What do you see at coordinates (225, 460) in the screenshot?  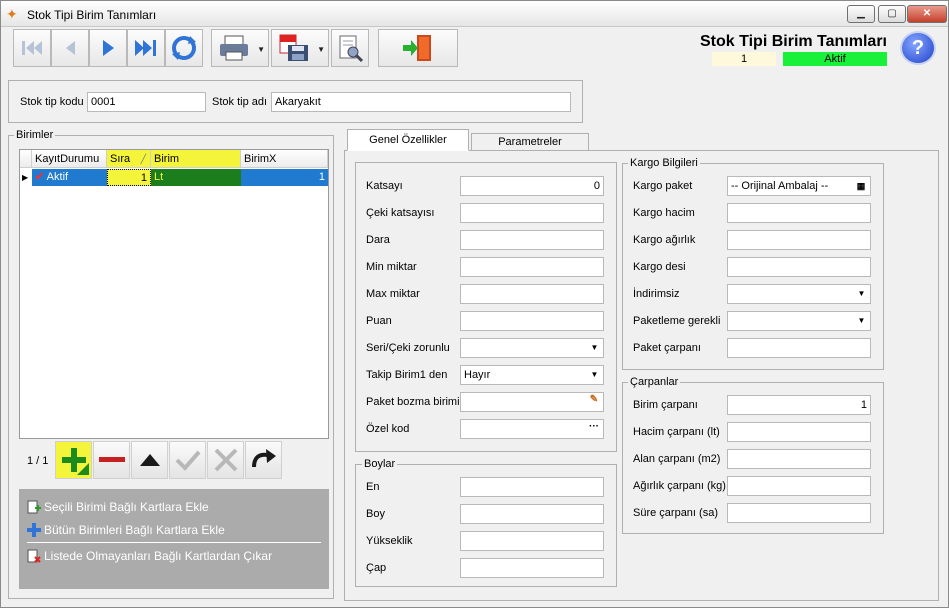 I see `cancel-button` at bounding box center [225, 460].